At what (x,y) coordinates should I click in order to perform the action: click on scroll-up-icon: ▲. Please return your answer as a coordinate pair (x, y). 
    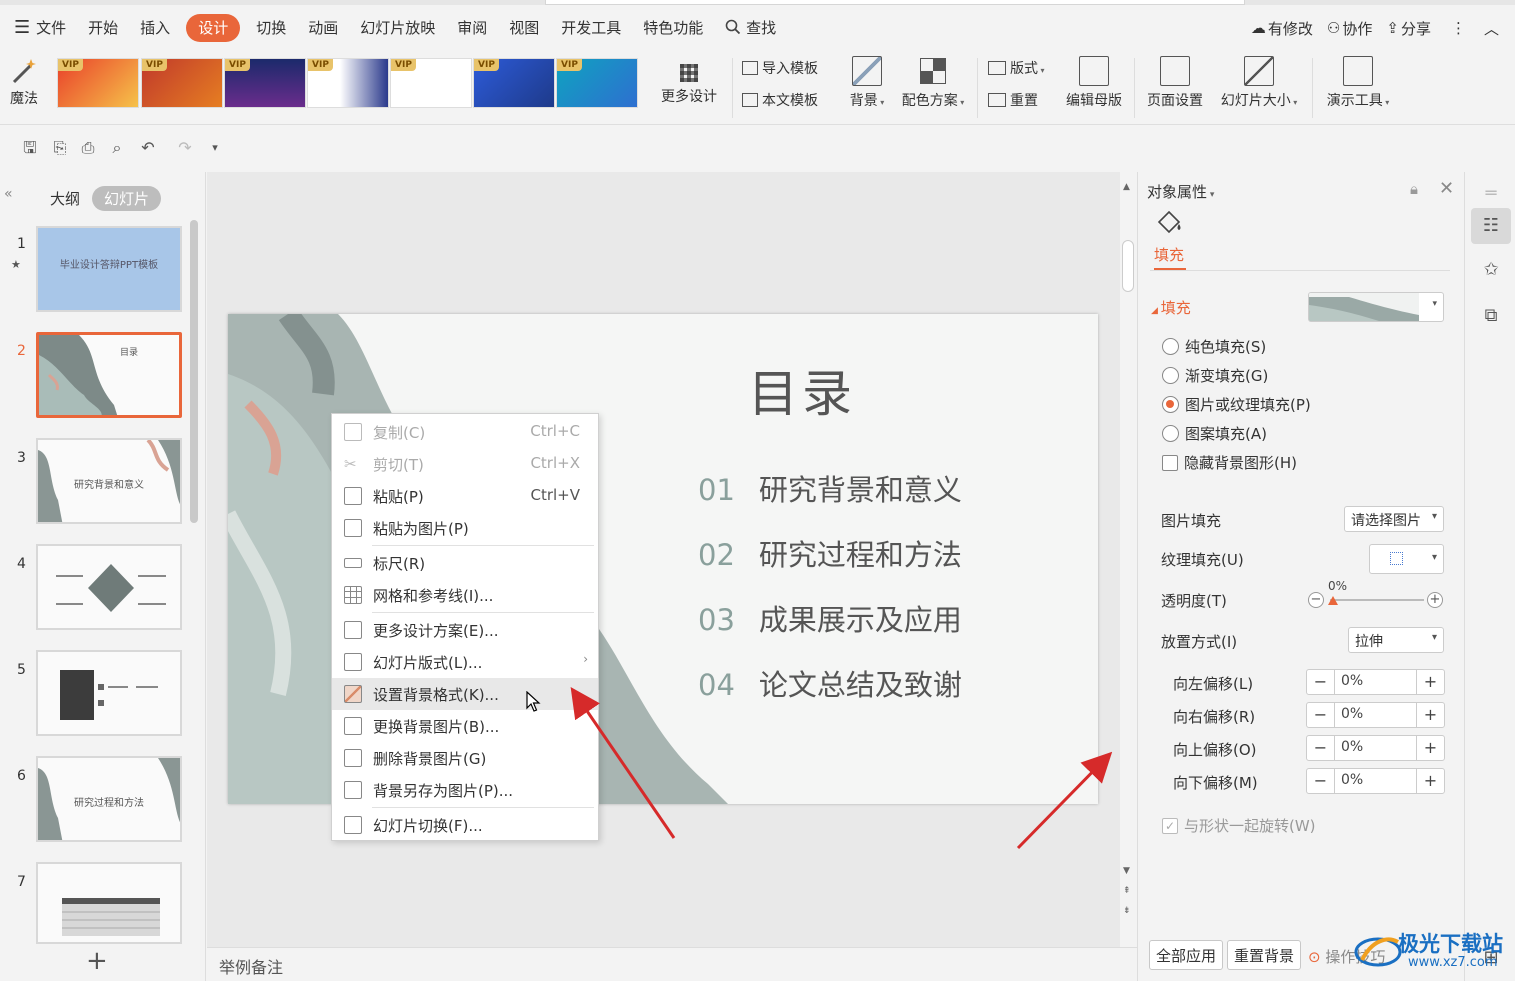
    Looking at the image, I should click on (1126, 187).